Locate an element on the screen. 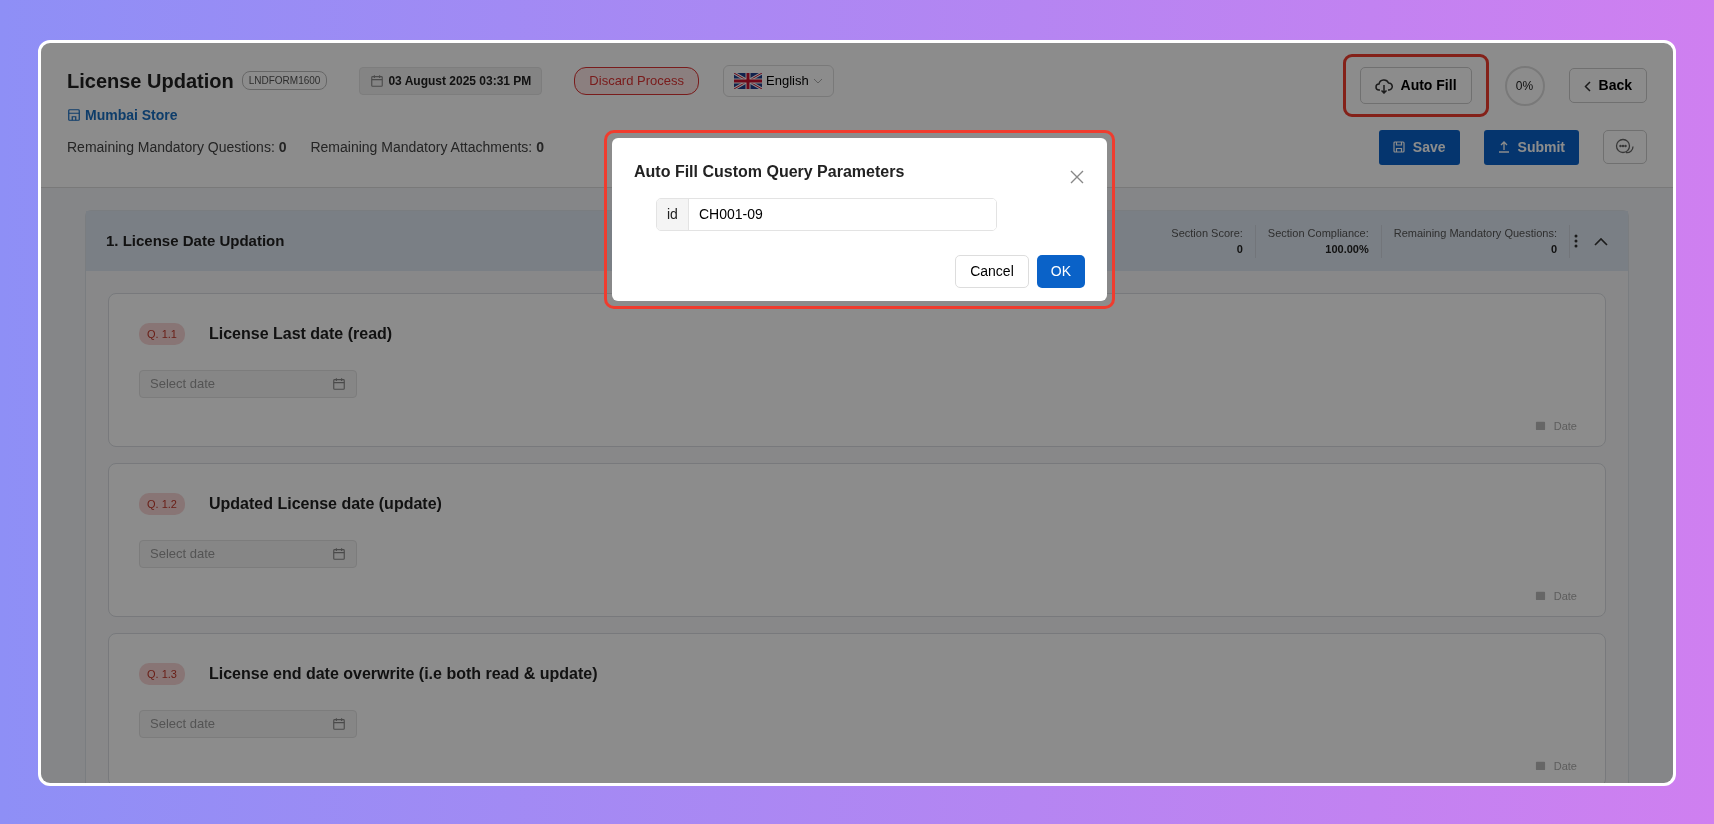 Image resolution: width=1714 pixels, height=824 pixels. question-title: License Last date (read) is located at coordinates (300, 334).